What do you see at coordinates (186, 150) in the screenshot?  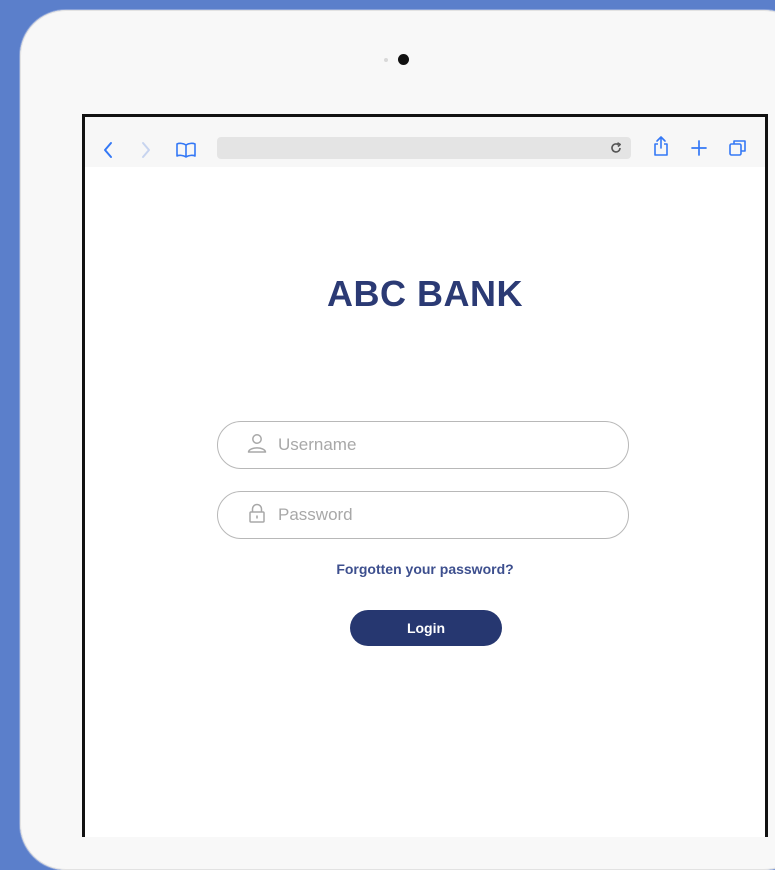 I see `bookmarks-icon` at bounding box center [186, 150].